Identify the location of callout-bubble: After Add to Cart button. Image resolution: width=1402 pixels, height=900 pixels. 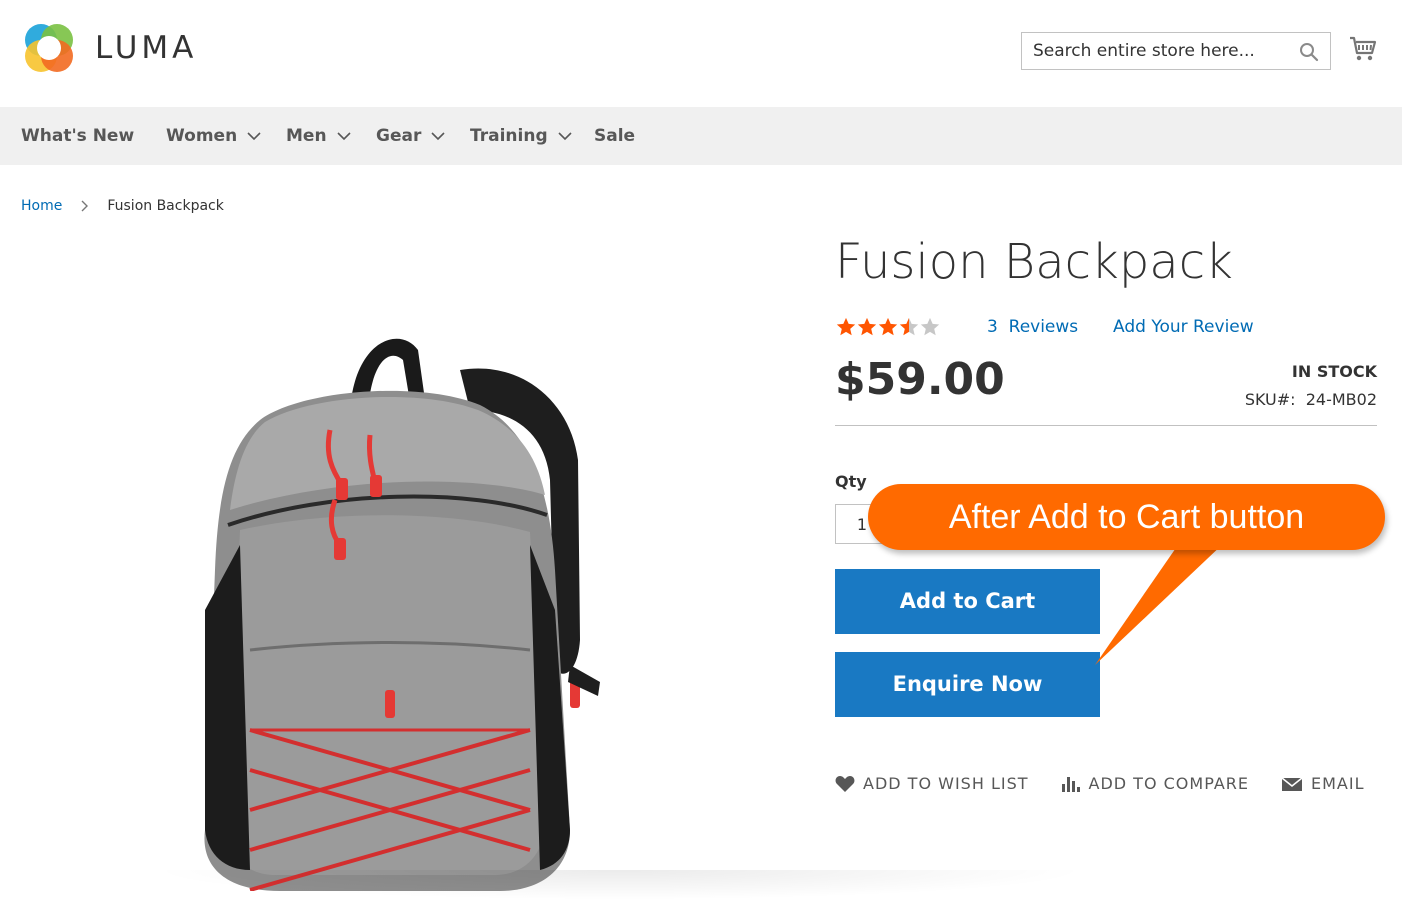
(1126, 517).